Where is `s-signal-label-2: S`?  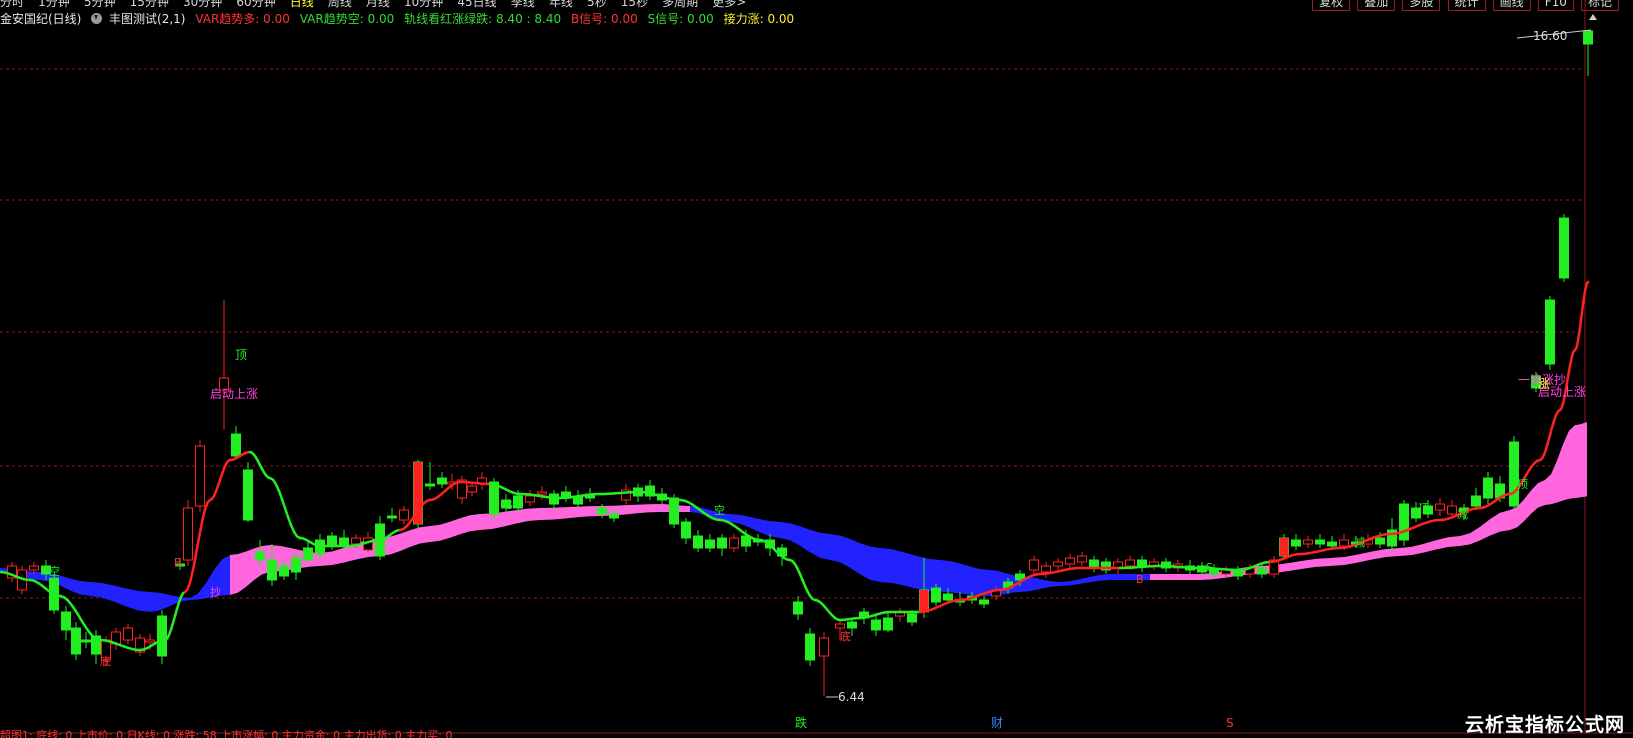 s-signal-label-2: S is located at coordinates (1209, 567).